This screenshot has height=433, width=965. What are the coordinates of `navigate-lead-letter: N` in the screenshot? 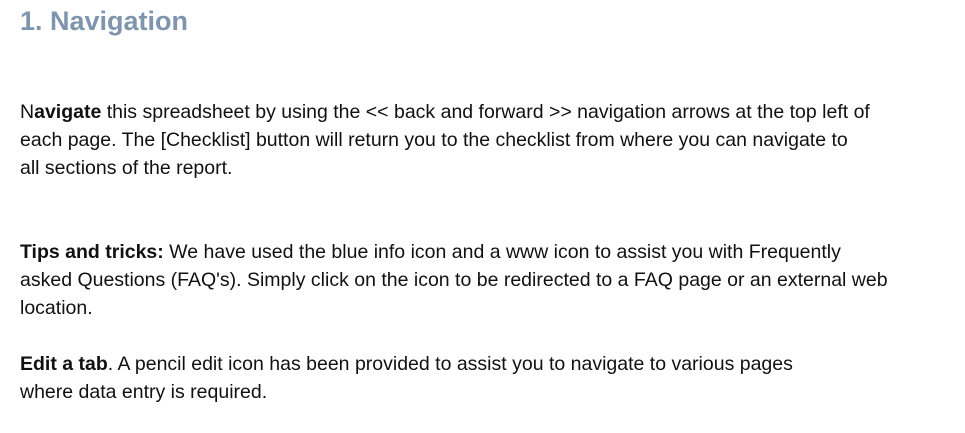 It's located at (27, 112).